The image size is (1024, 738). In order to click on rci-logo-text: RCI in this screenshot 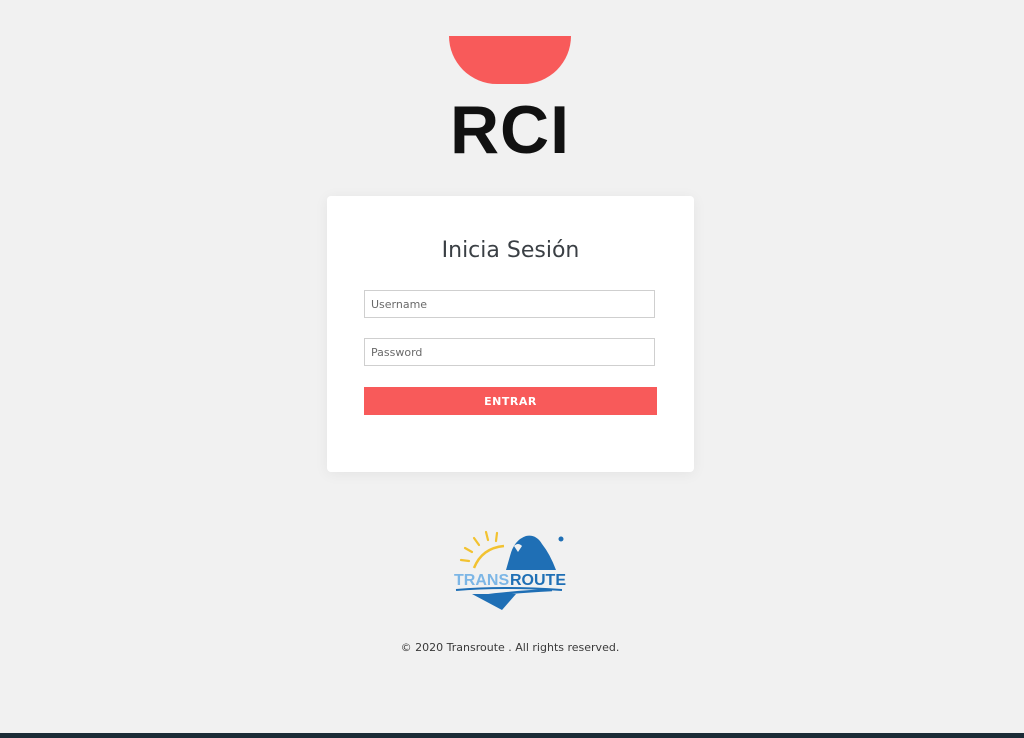, I will do `click(510, 130)`.